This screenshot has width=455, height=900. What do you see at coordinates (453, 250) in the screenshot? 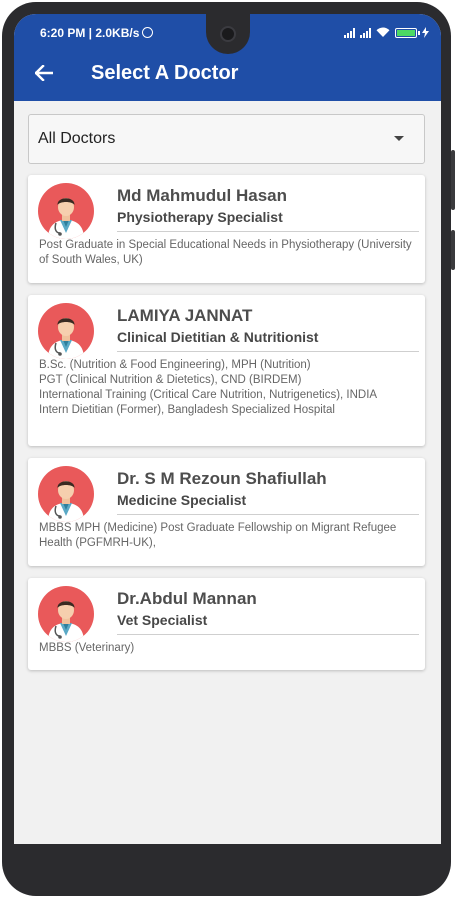
I see `power-button` at bounding box center [453, 250].